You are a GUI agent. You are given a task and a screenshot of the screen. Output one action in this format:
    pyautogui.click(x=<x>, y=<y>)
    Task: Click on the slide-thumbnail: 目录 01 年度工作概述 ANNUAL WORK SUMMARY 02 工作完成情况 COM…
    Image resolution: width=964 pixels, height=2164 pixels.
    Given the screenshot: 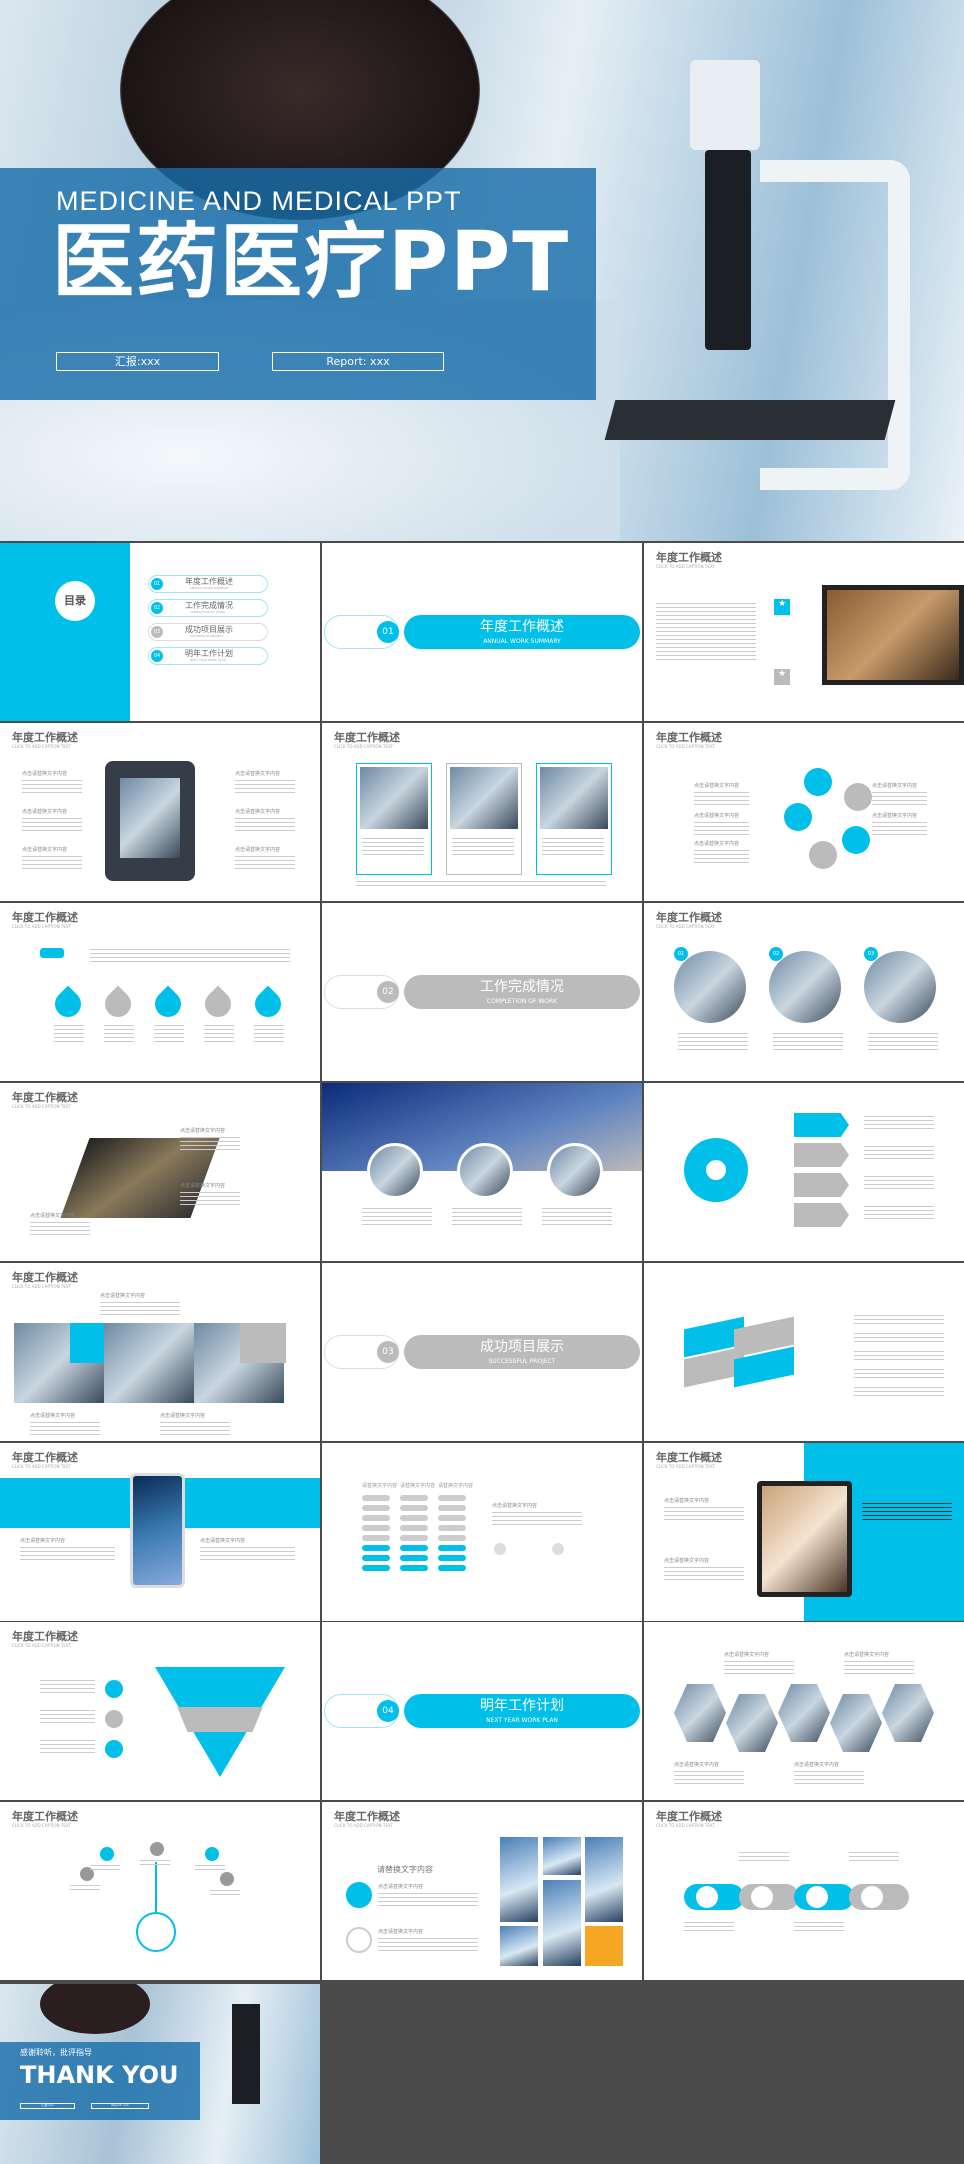 What is the action you would take?
    pyautogui.click(x=160, y=632)
    